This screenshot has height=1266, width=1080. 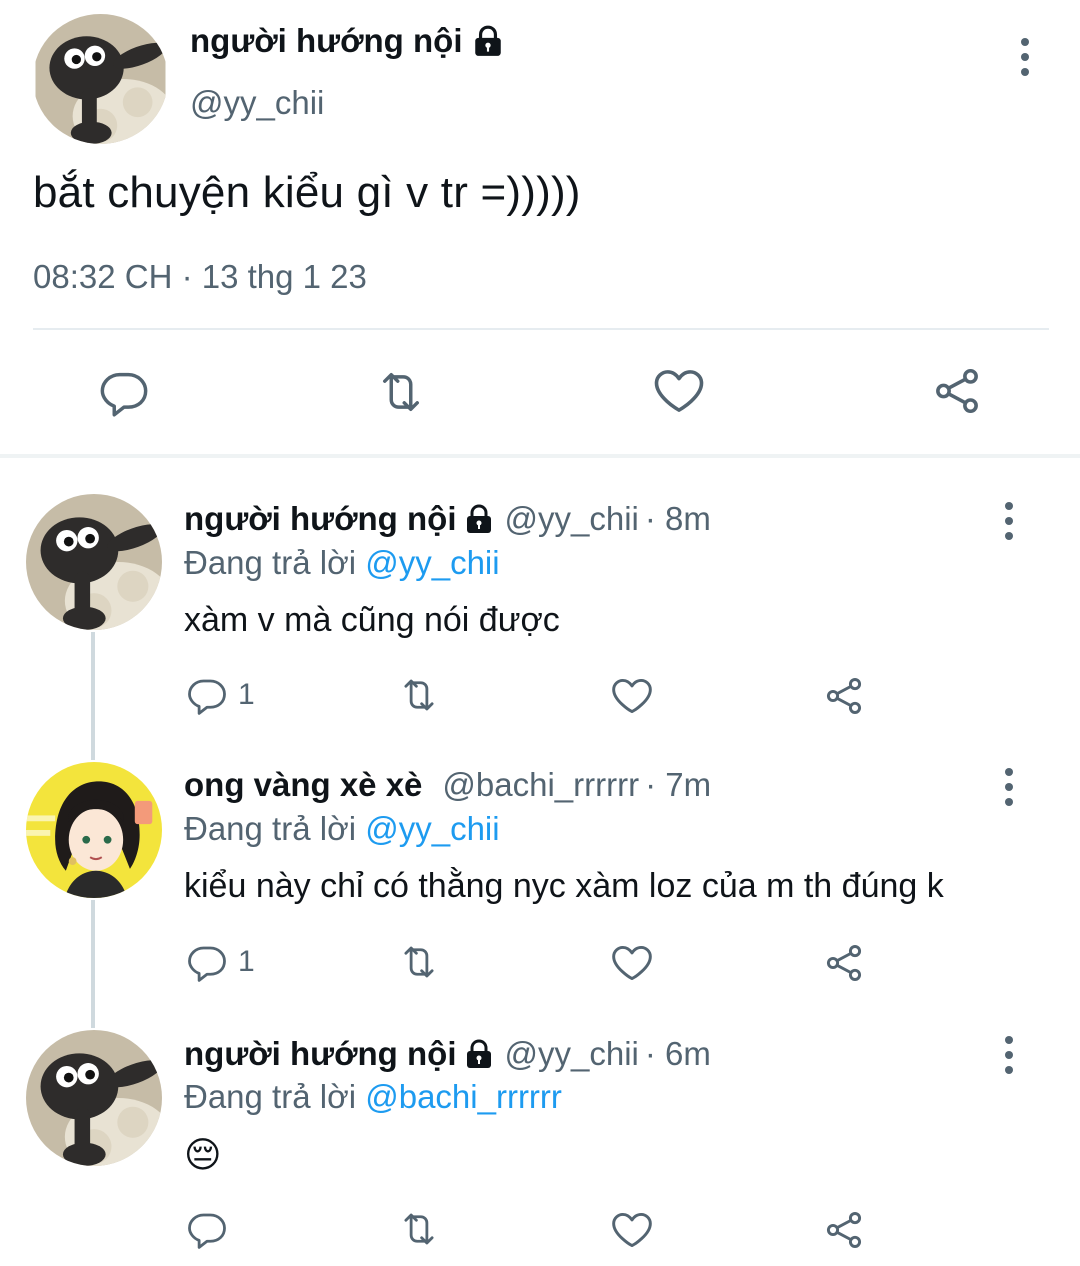 I want to click on author-handle: @yy_chii, so click(x=257, y=103).